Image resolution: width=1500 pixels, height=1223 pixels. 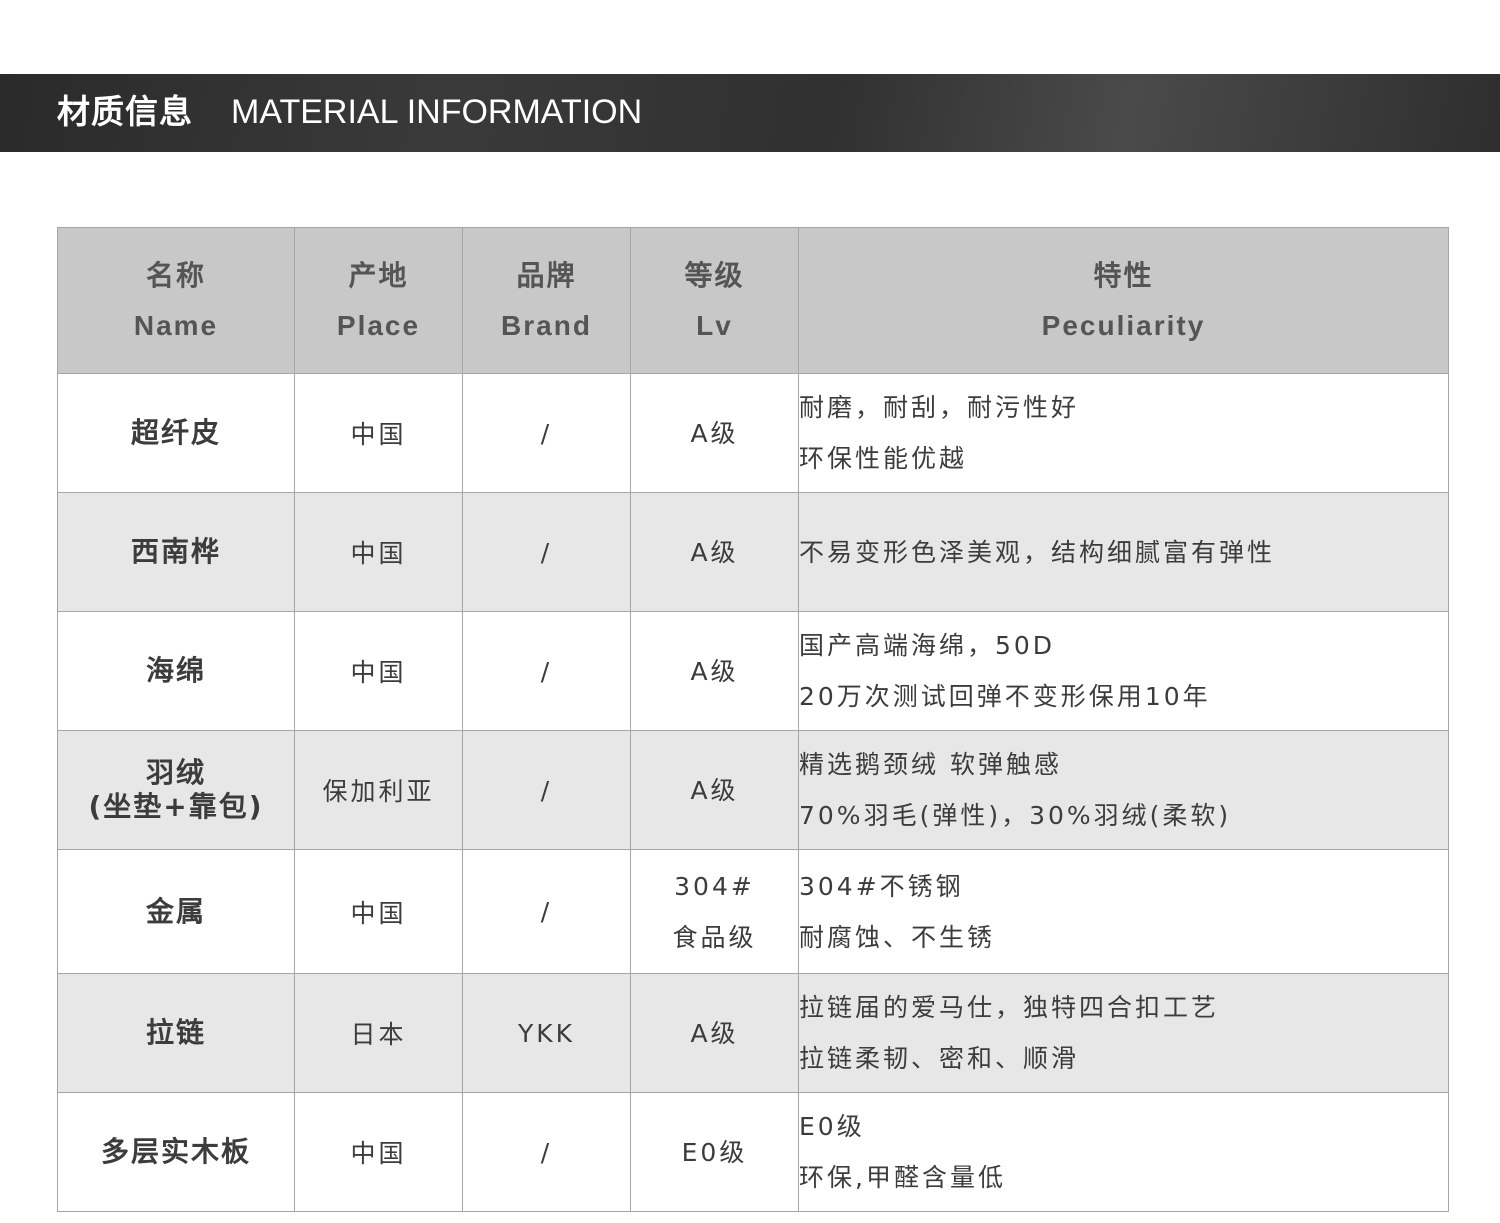 What do you see at coordinates (546, 1033) in the screenshot?
I see `material-brand: YKK` at bounding box center [546, 1033].